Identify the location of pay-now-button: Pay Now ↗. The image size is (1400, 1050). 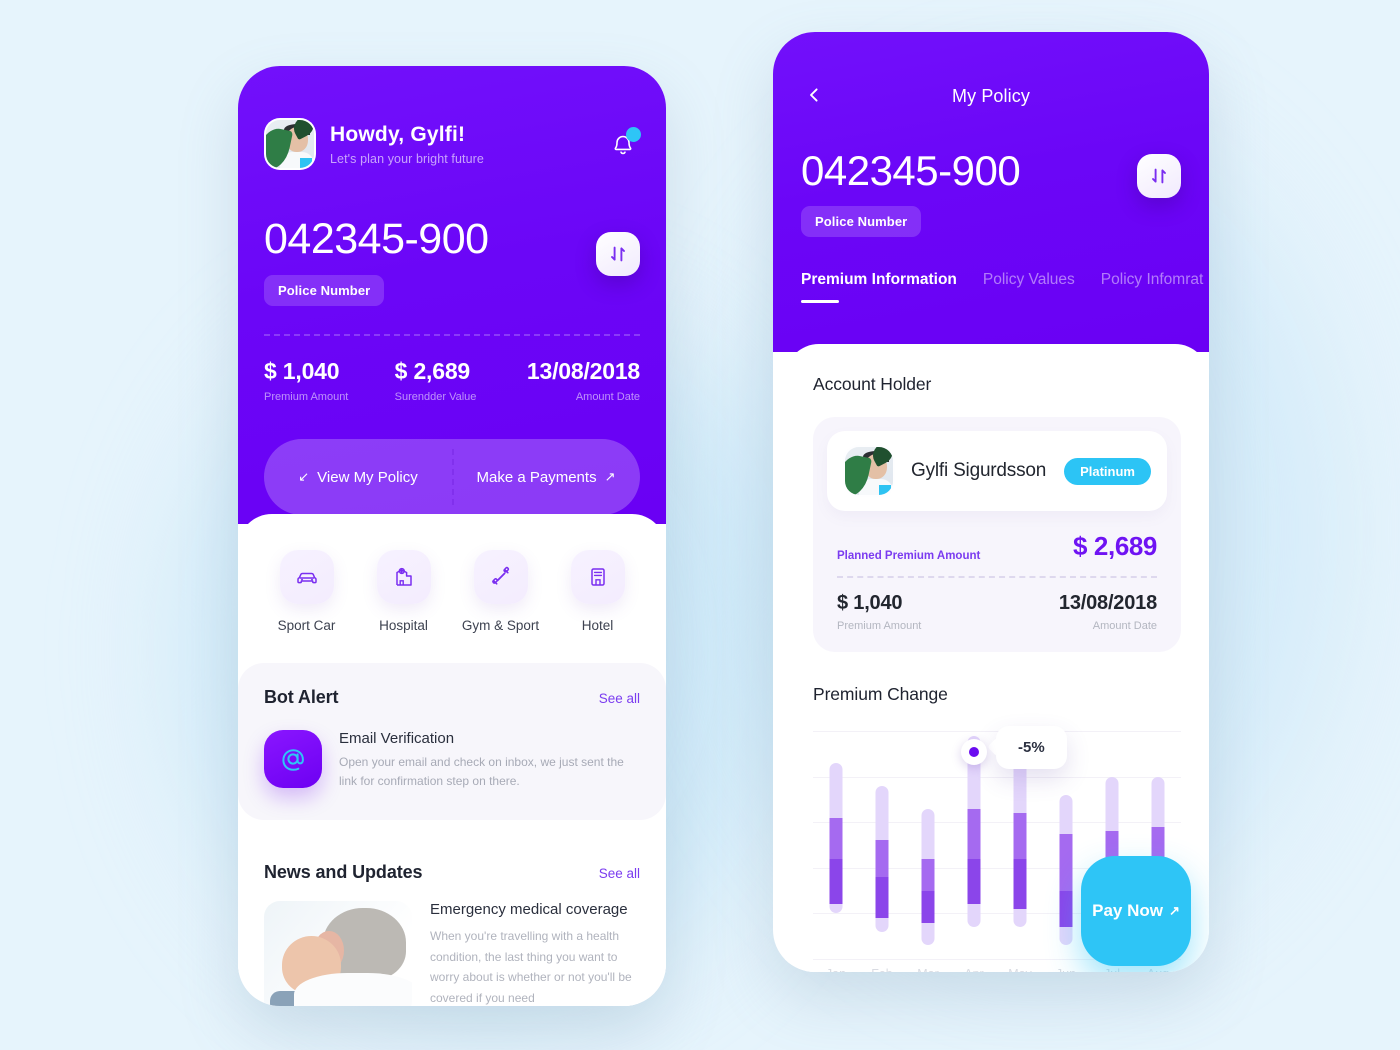
(1136, 911).